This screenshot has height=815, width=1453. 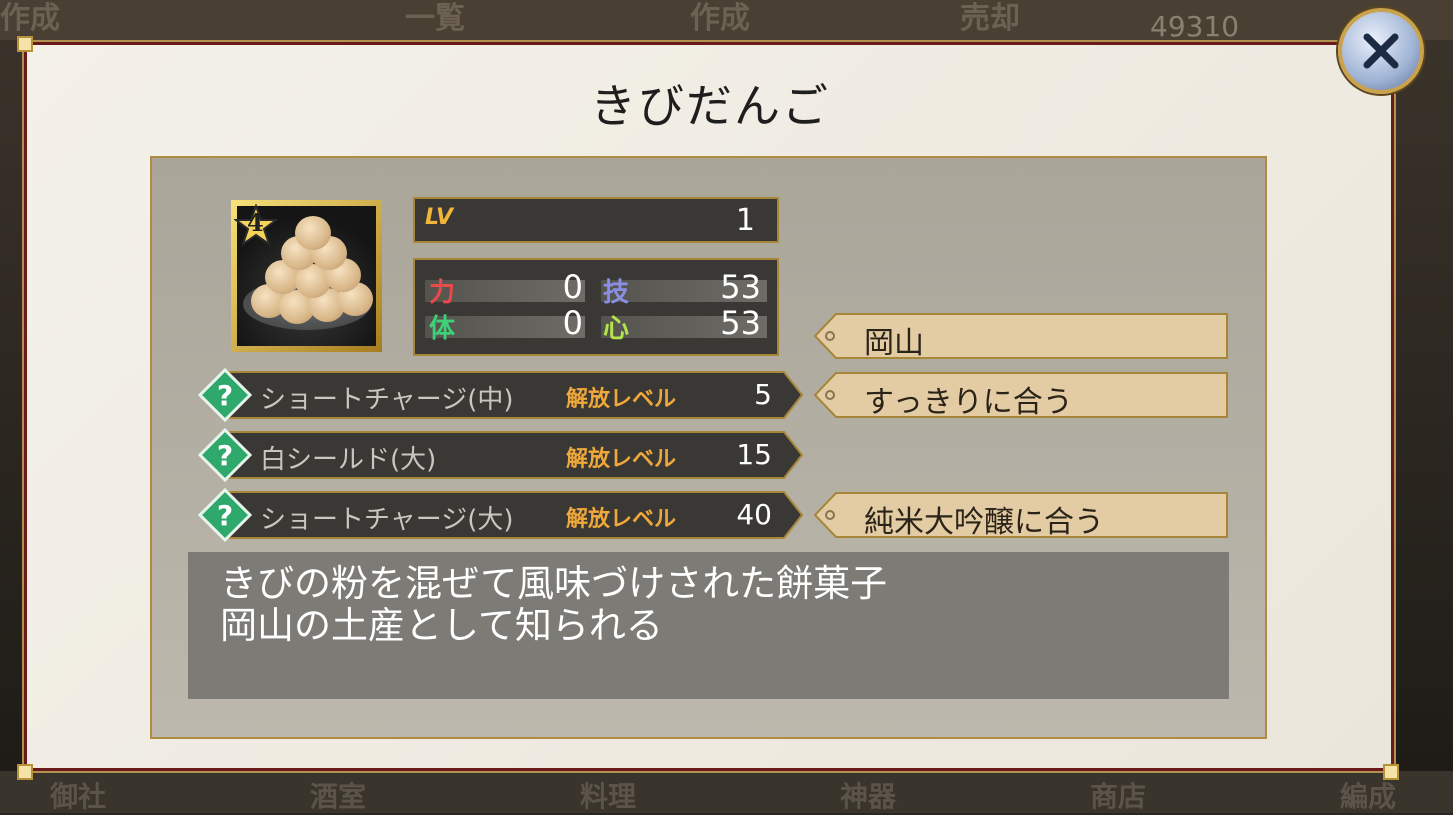 What do you see at coordinates (255, 222) in the screenshot?
I see `rarity-number: 4` at bounding box center [255, 222].